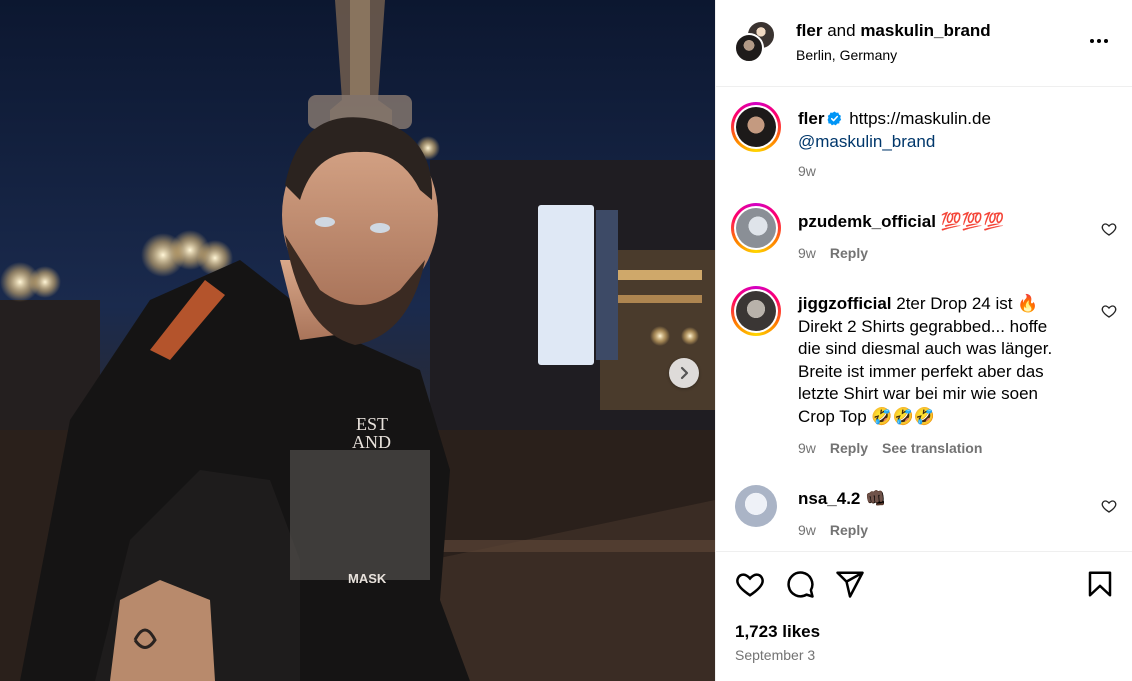  I want to click on comment-body-line-1: 2ter Drop 24 ist 🔥, so click(967, 303).